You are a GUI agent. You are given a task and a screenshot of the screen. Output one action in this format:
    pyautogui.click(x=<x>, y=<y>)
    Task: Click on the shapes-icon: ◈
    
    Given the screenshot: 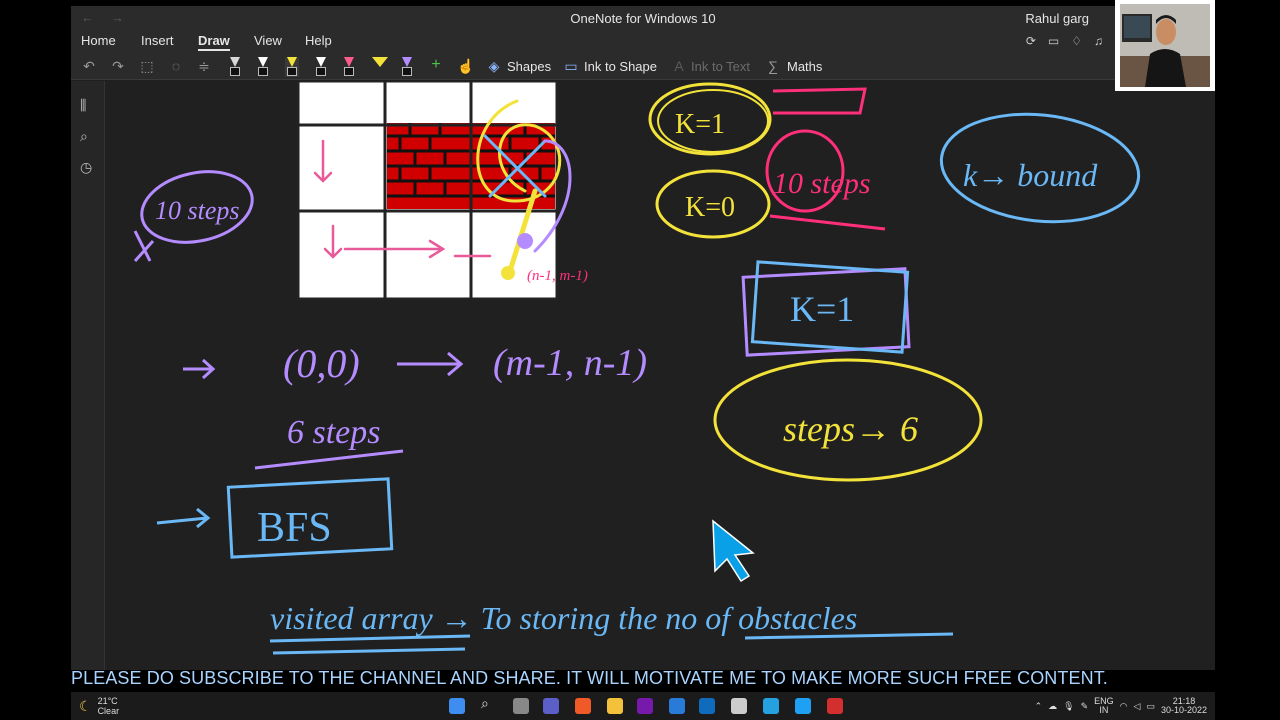 What is the action you would take?
    pyautogui.click(x=494, y=66)
    